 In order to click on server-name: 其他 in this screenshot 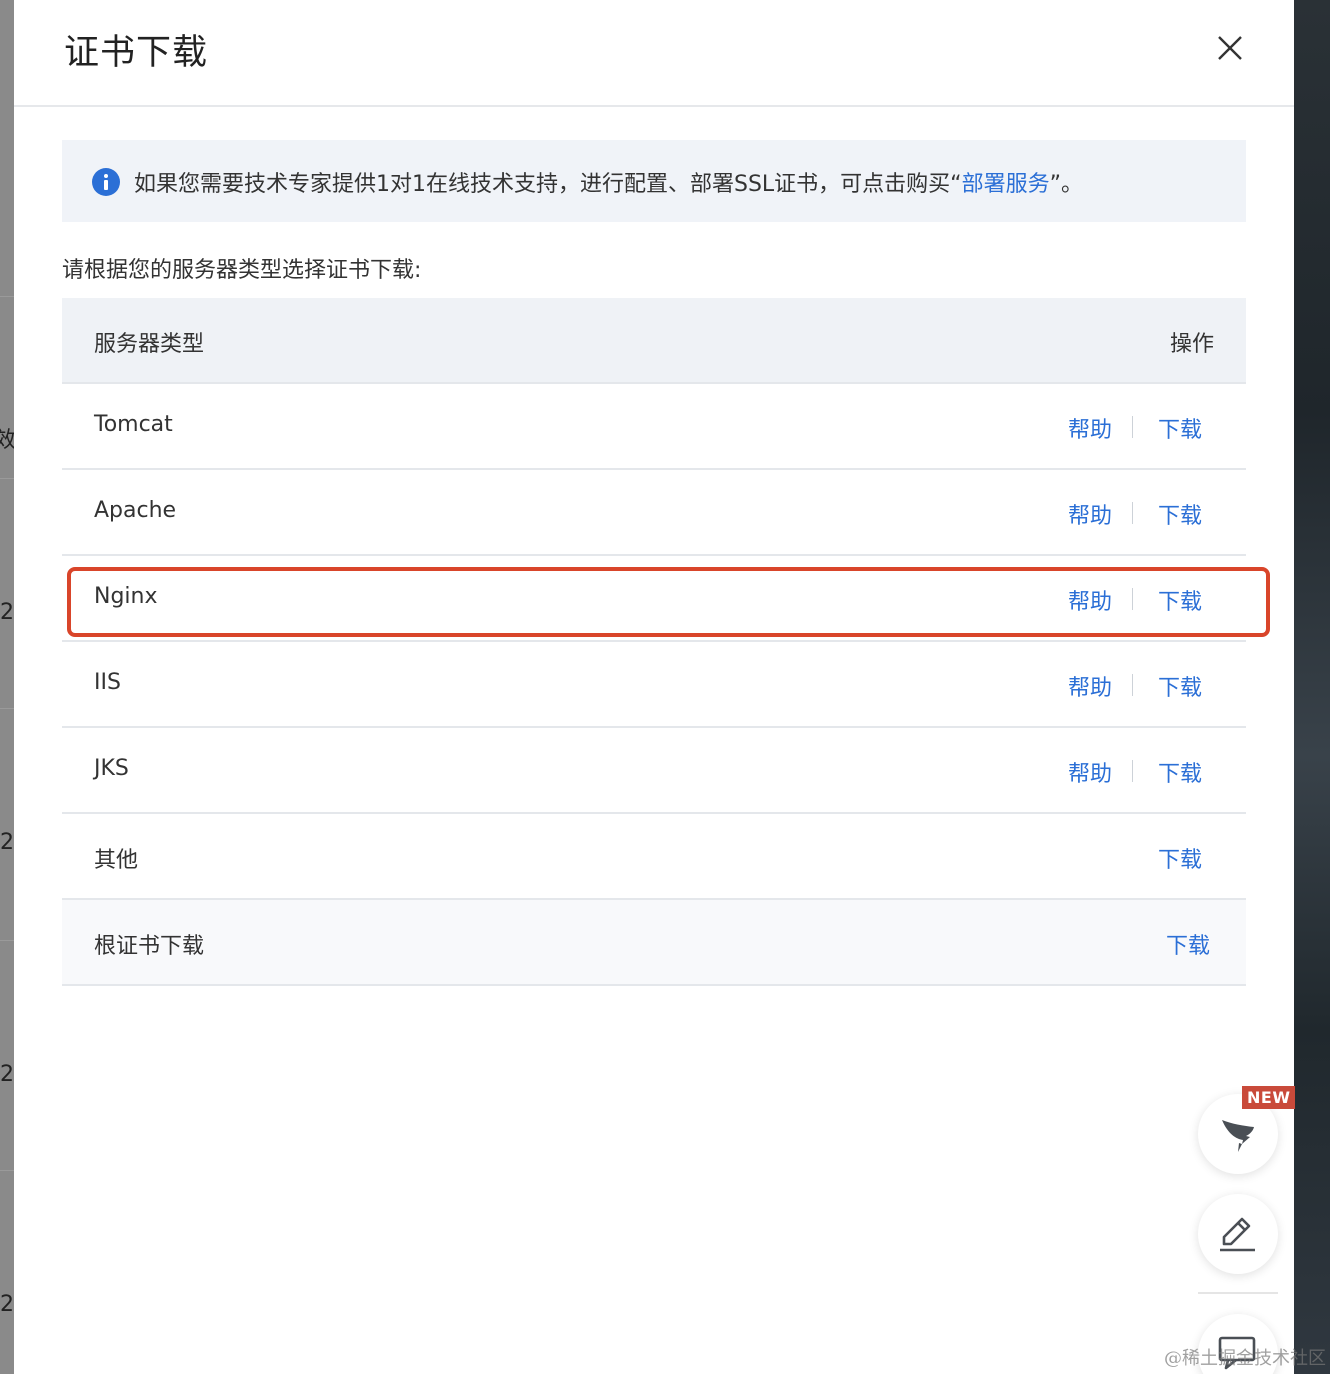, I will do `click(116, 860)`.